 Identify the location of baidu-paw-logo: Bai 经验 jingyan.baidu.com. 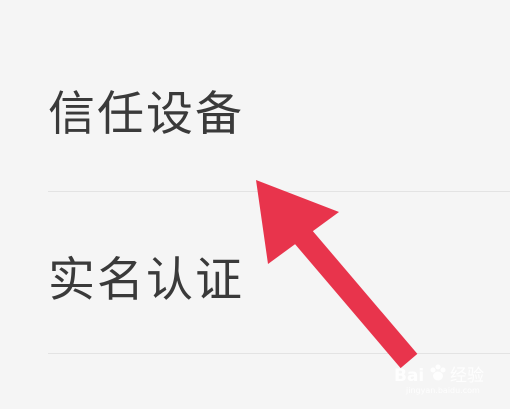
(439, 379).